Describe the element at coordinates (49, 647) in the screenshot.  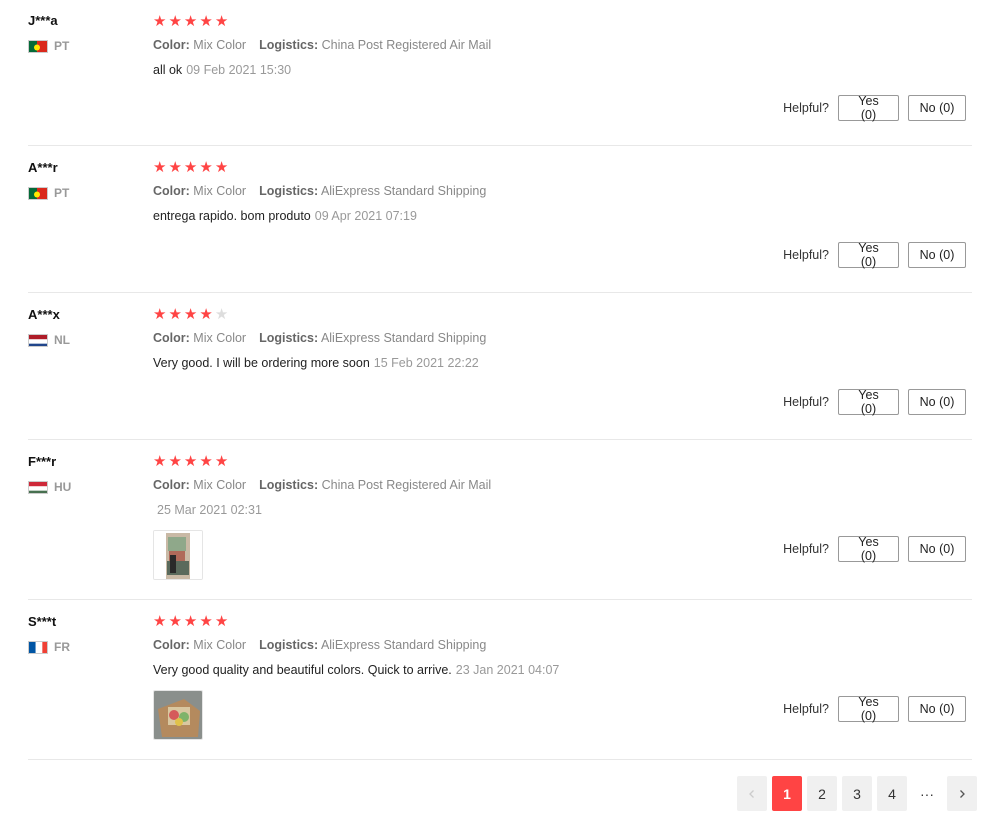
I see `reviewer-country: FR` at that location.